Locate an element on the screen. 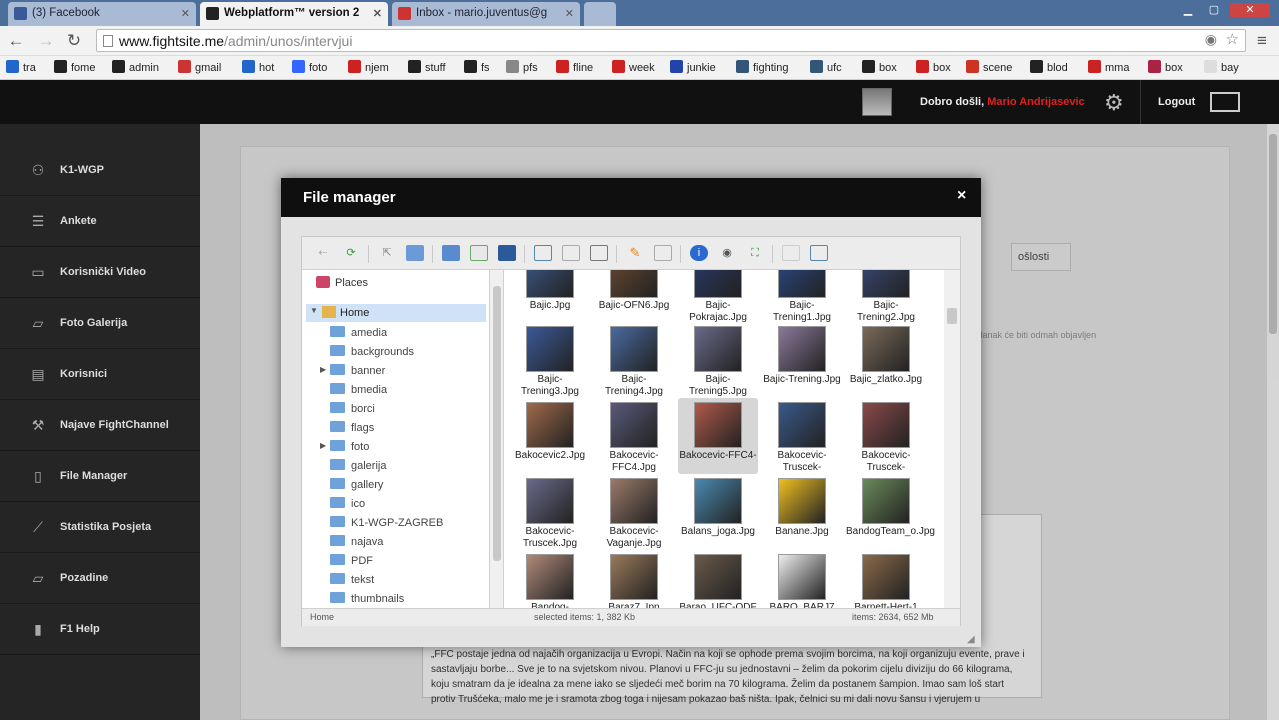  icons-view-icon is located at coordinates (791, 253).